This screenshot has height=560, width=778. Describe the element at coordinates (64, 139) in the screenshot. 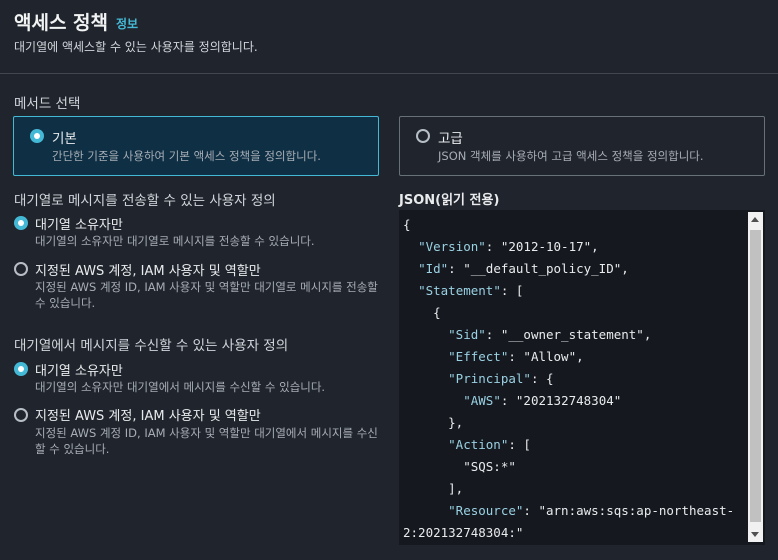

I see `tile-basic-title: 기본` at that location.